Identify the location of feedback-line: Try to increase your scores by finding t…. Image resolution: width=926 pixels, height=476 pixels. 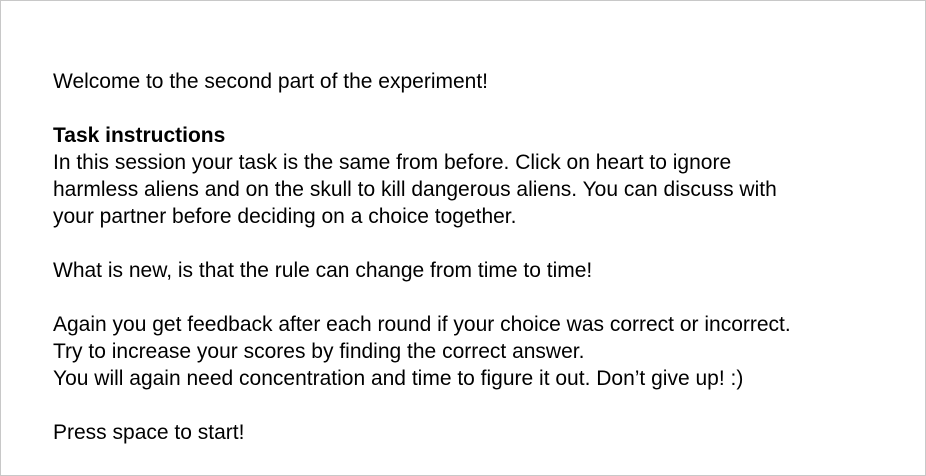
(319, 351).